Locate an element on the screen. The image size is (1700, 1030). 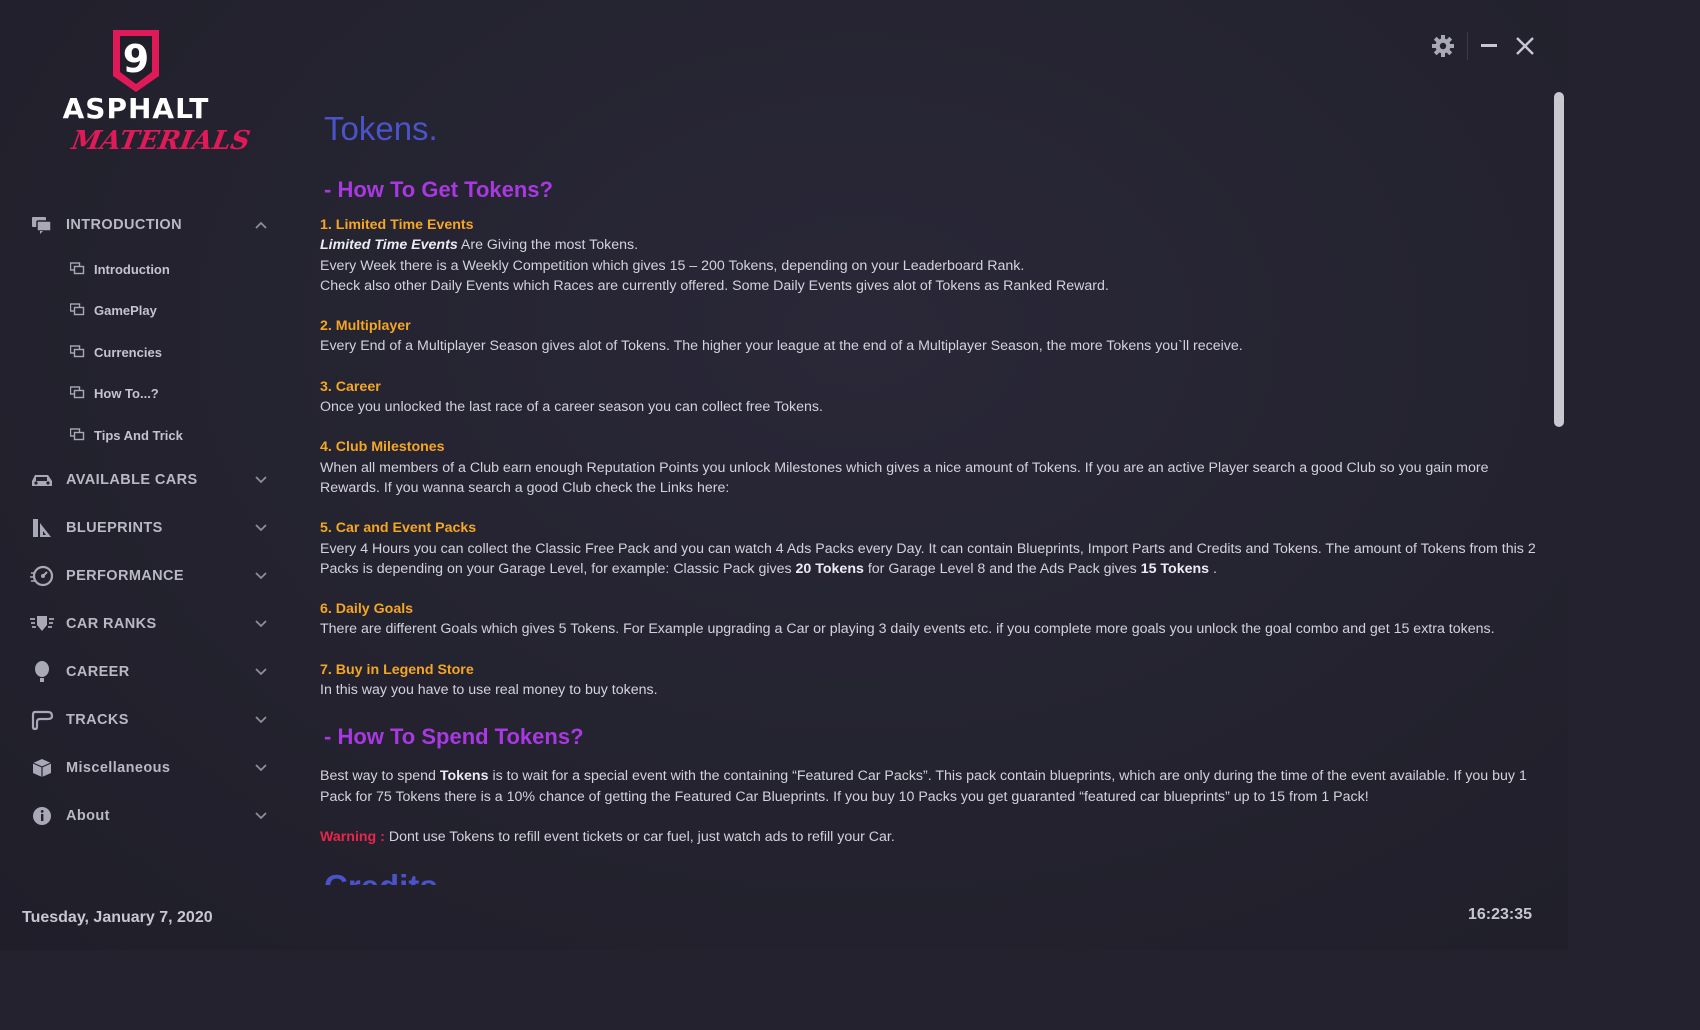
item-title: 5. Car and Event Packs is located at coordinates (398, 528).